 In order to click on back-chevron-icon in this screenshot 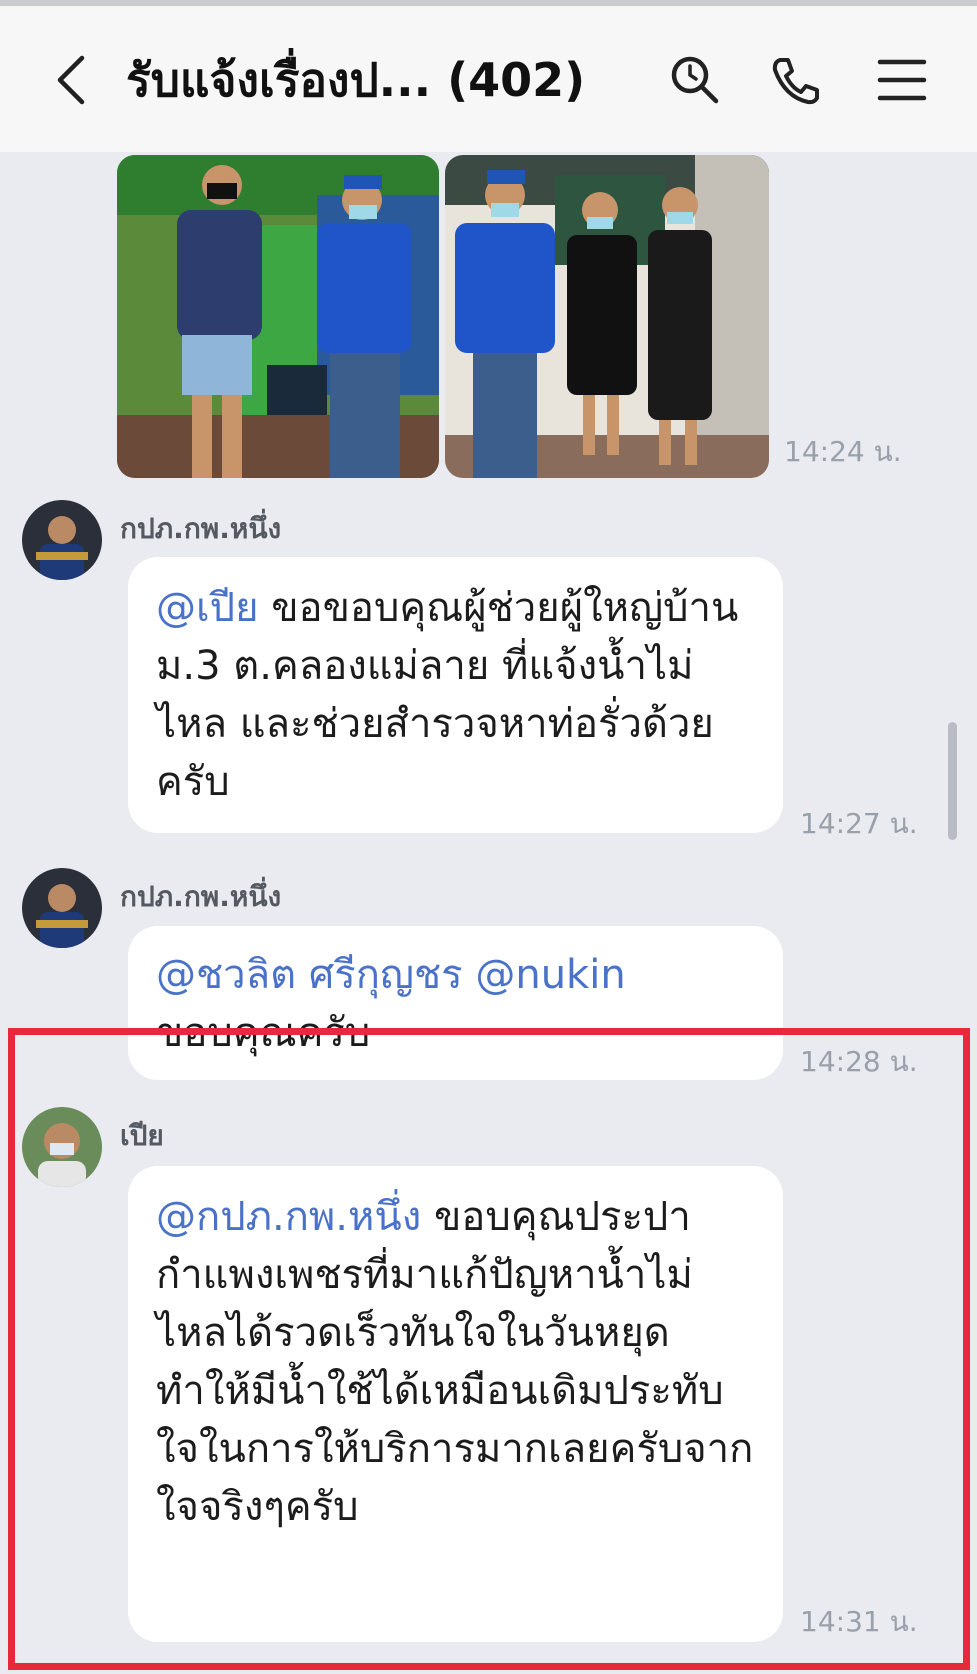, I will do `click(71, 80)`.